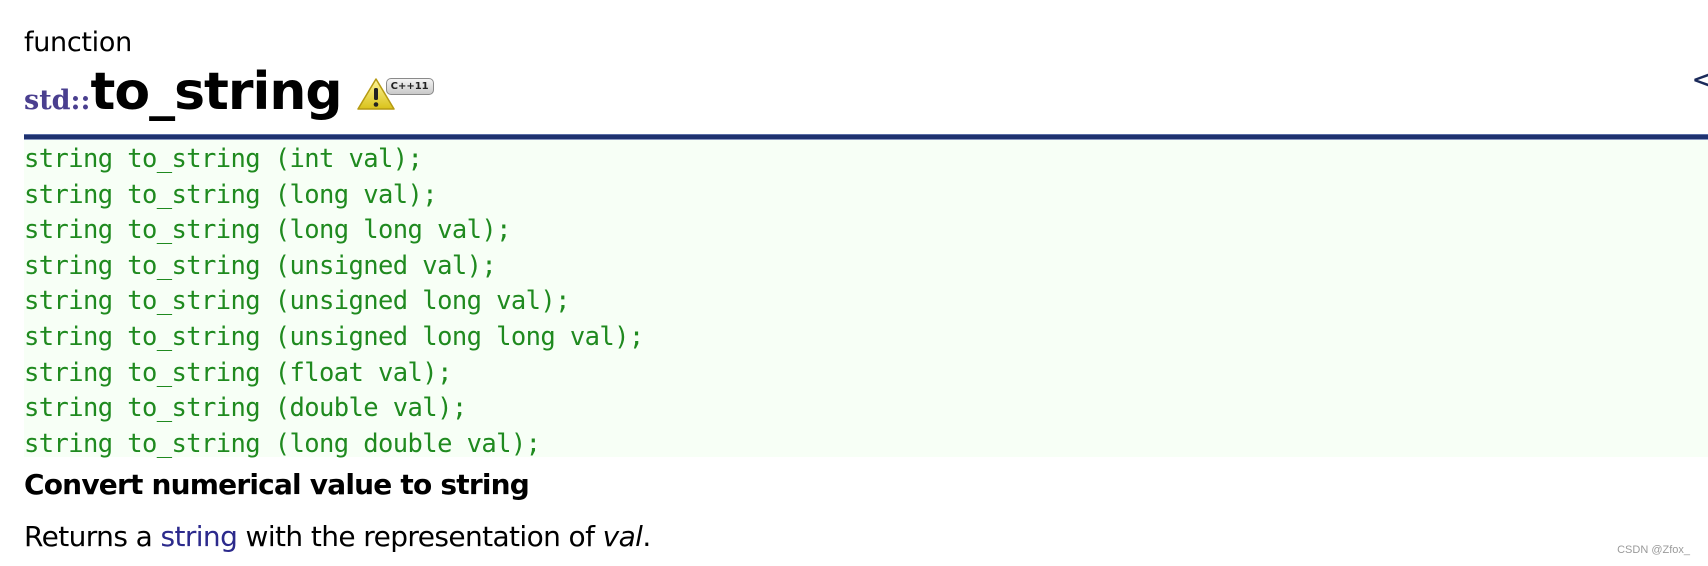  I want to click on page-title: std:: to_string C++11, so click(229, 92).